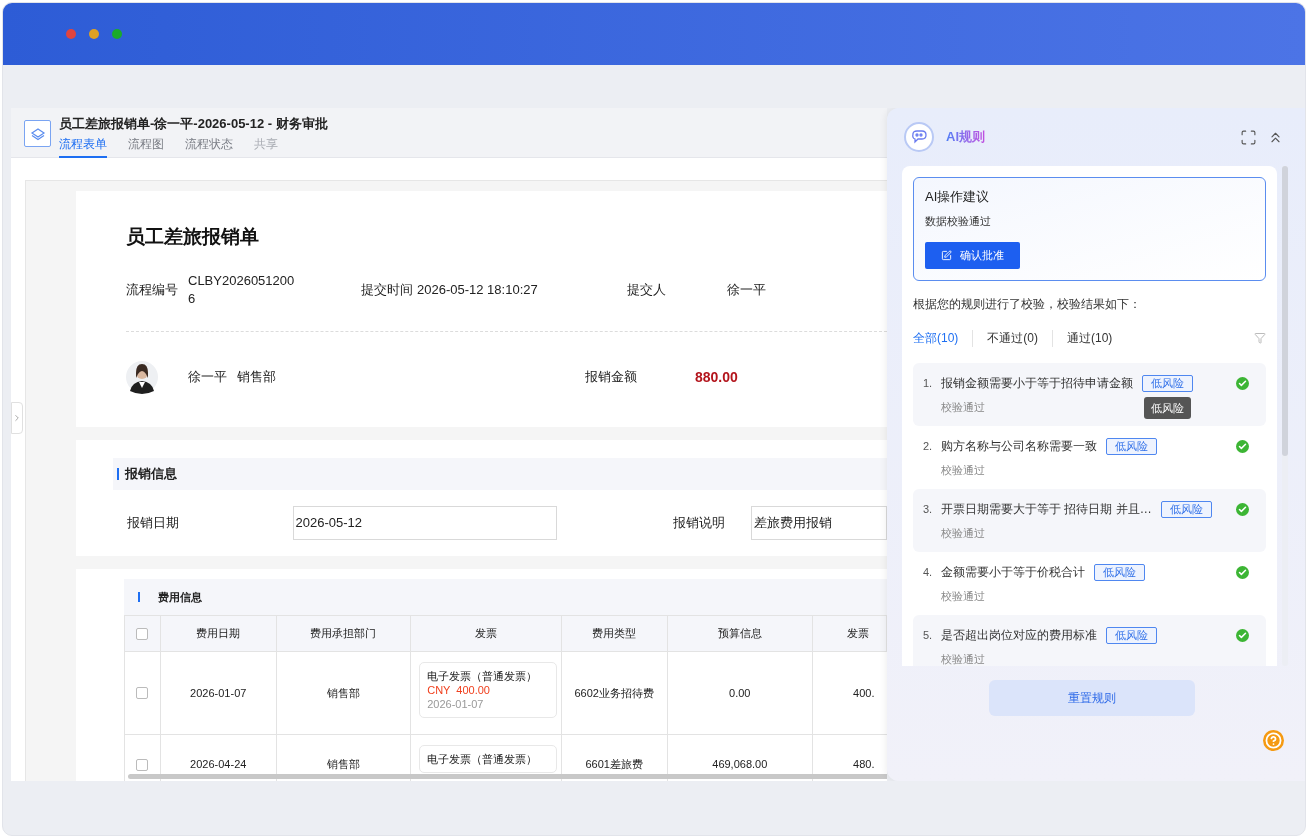 The height and width of the screenshot is (838, 1308). Describe the element at coordinates (459, 690) in the screenshot. I see `invoice-amount: CNY 400.00` at that location.